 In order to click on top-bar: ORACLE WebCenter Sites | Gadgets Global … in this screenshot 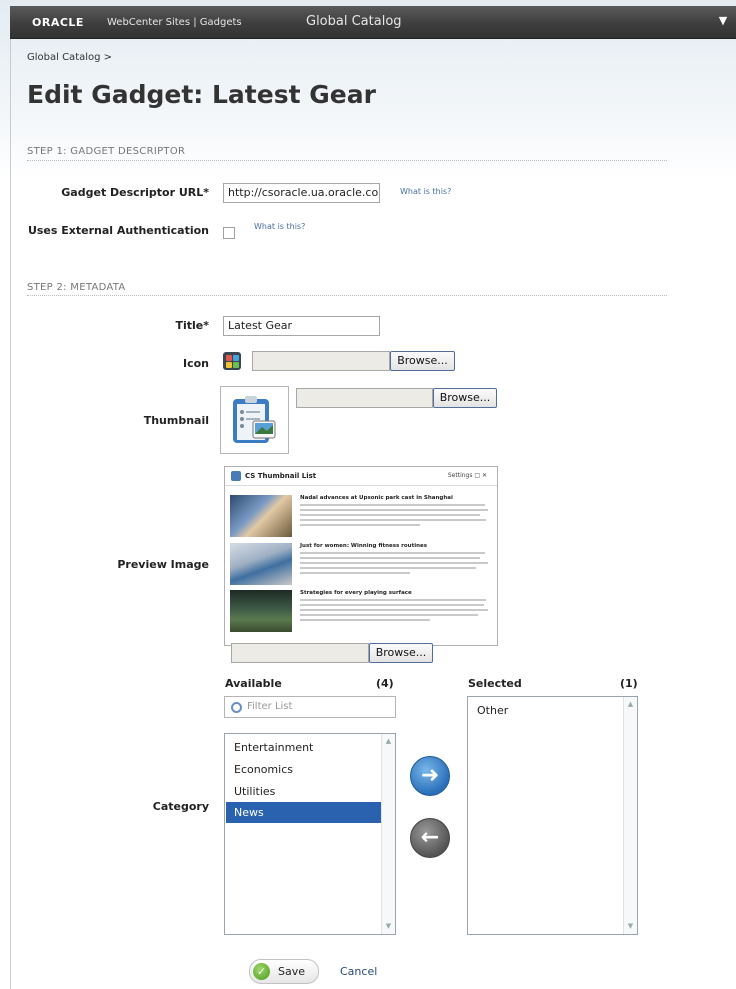, I will do `click(373, 22)`.